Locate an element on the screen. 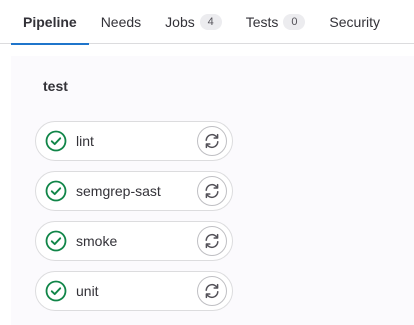  pipeline-tabs: Pipeline Needs Jobs 4 Tests 0 Security is located at coordinates (207, 22).